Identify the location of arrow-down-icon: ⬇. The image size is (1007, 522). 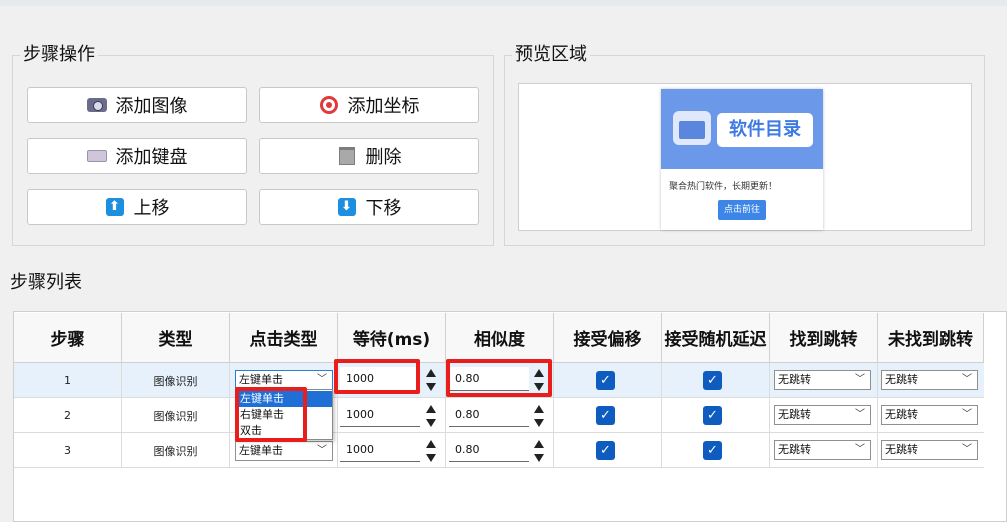
(347, 207).